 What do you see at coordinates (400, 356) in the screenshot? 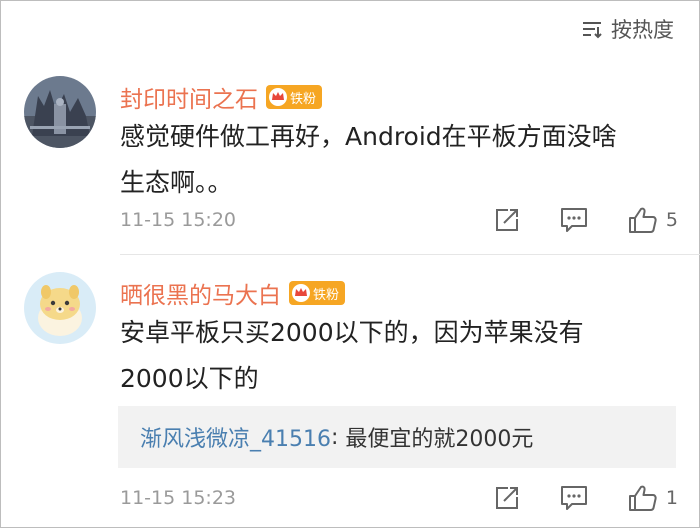
I see `comment-text: 安卓平板只买2000以下的，因为苹果没有 2000以下的` at bounding box center [400, 356].